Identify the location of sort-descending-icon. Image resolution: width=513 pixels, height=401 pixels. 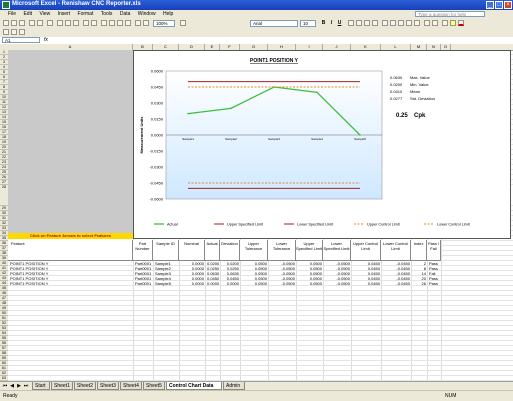
(128, 23).